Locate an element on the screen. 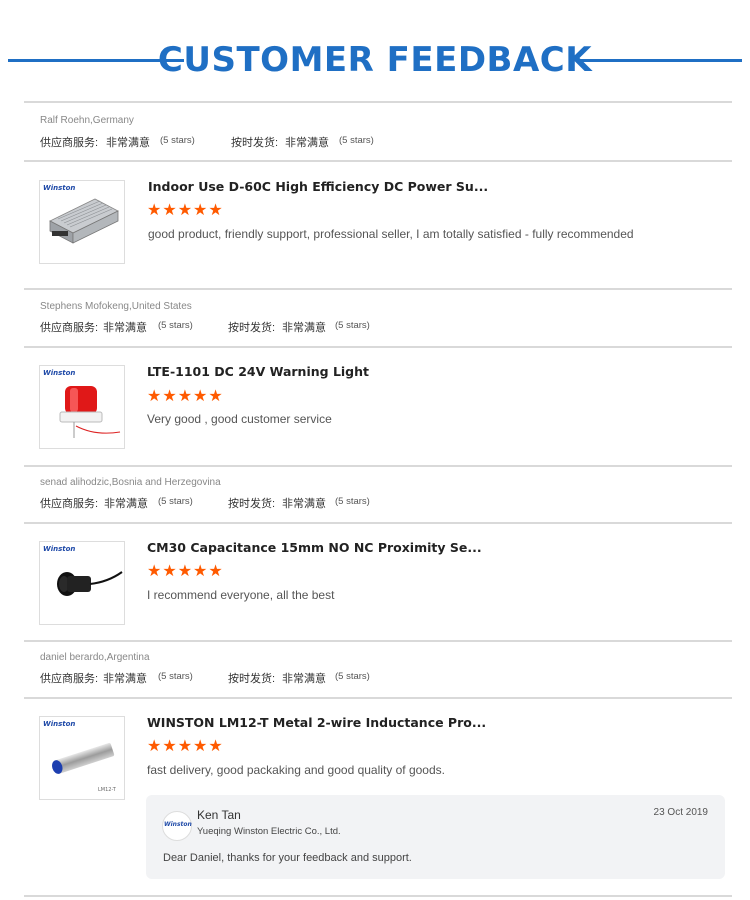 This screenshot has width=750, height=900. buyer-name: Ralf Roehn,Germany is located at coordinates (87, 120).